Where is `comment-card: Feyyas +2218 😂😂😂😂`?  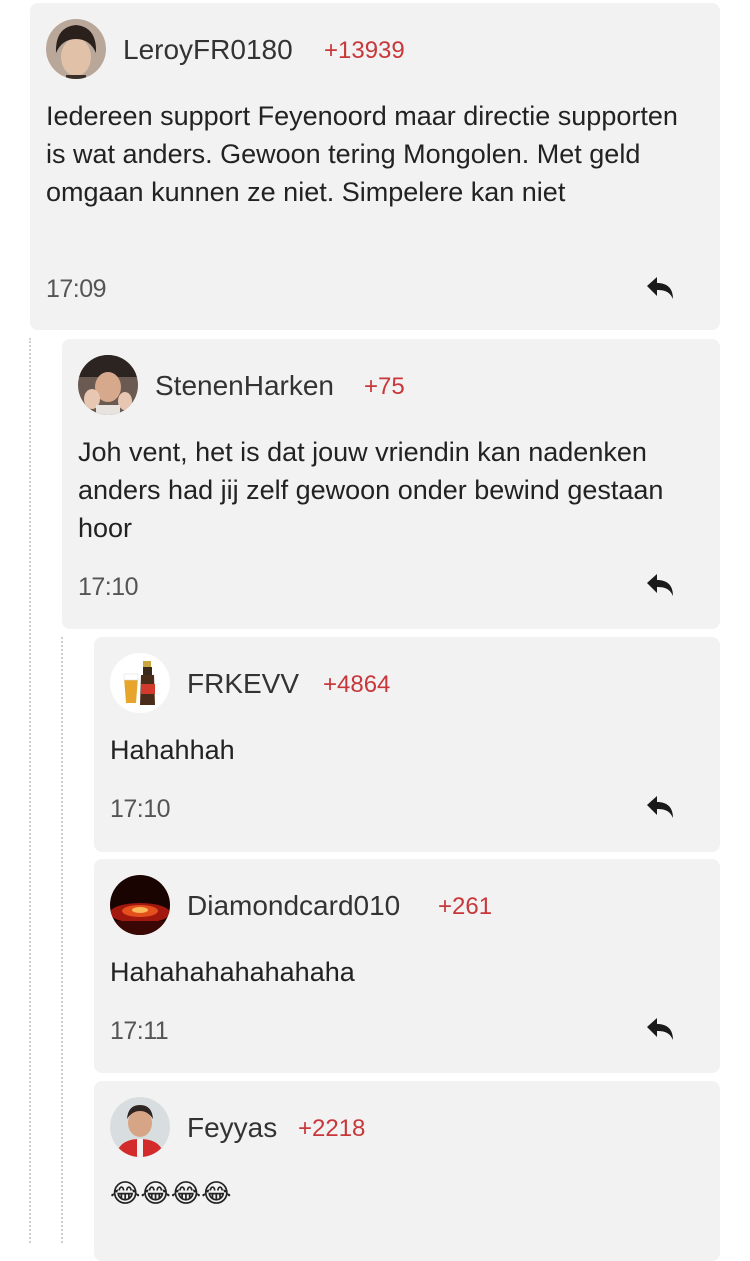 comment-card: Feyyas +2218 😂😂😂😂 is located at coordinates (407, 1171).